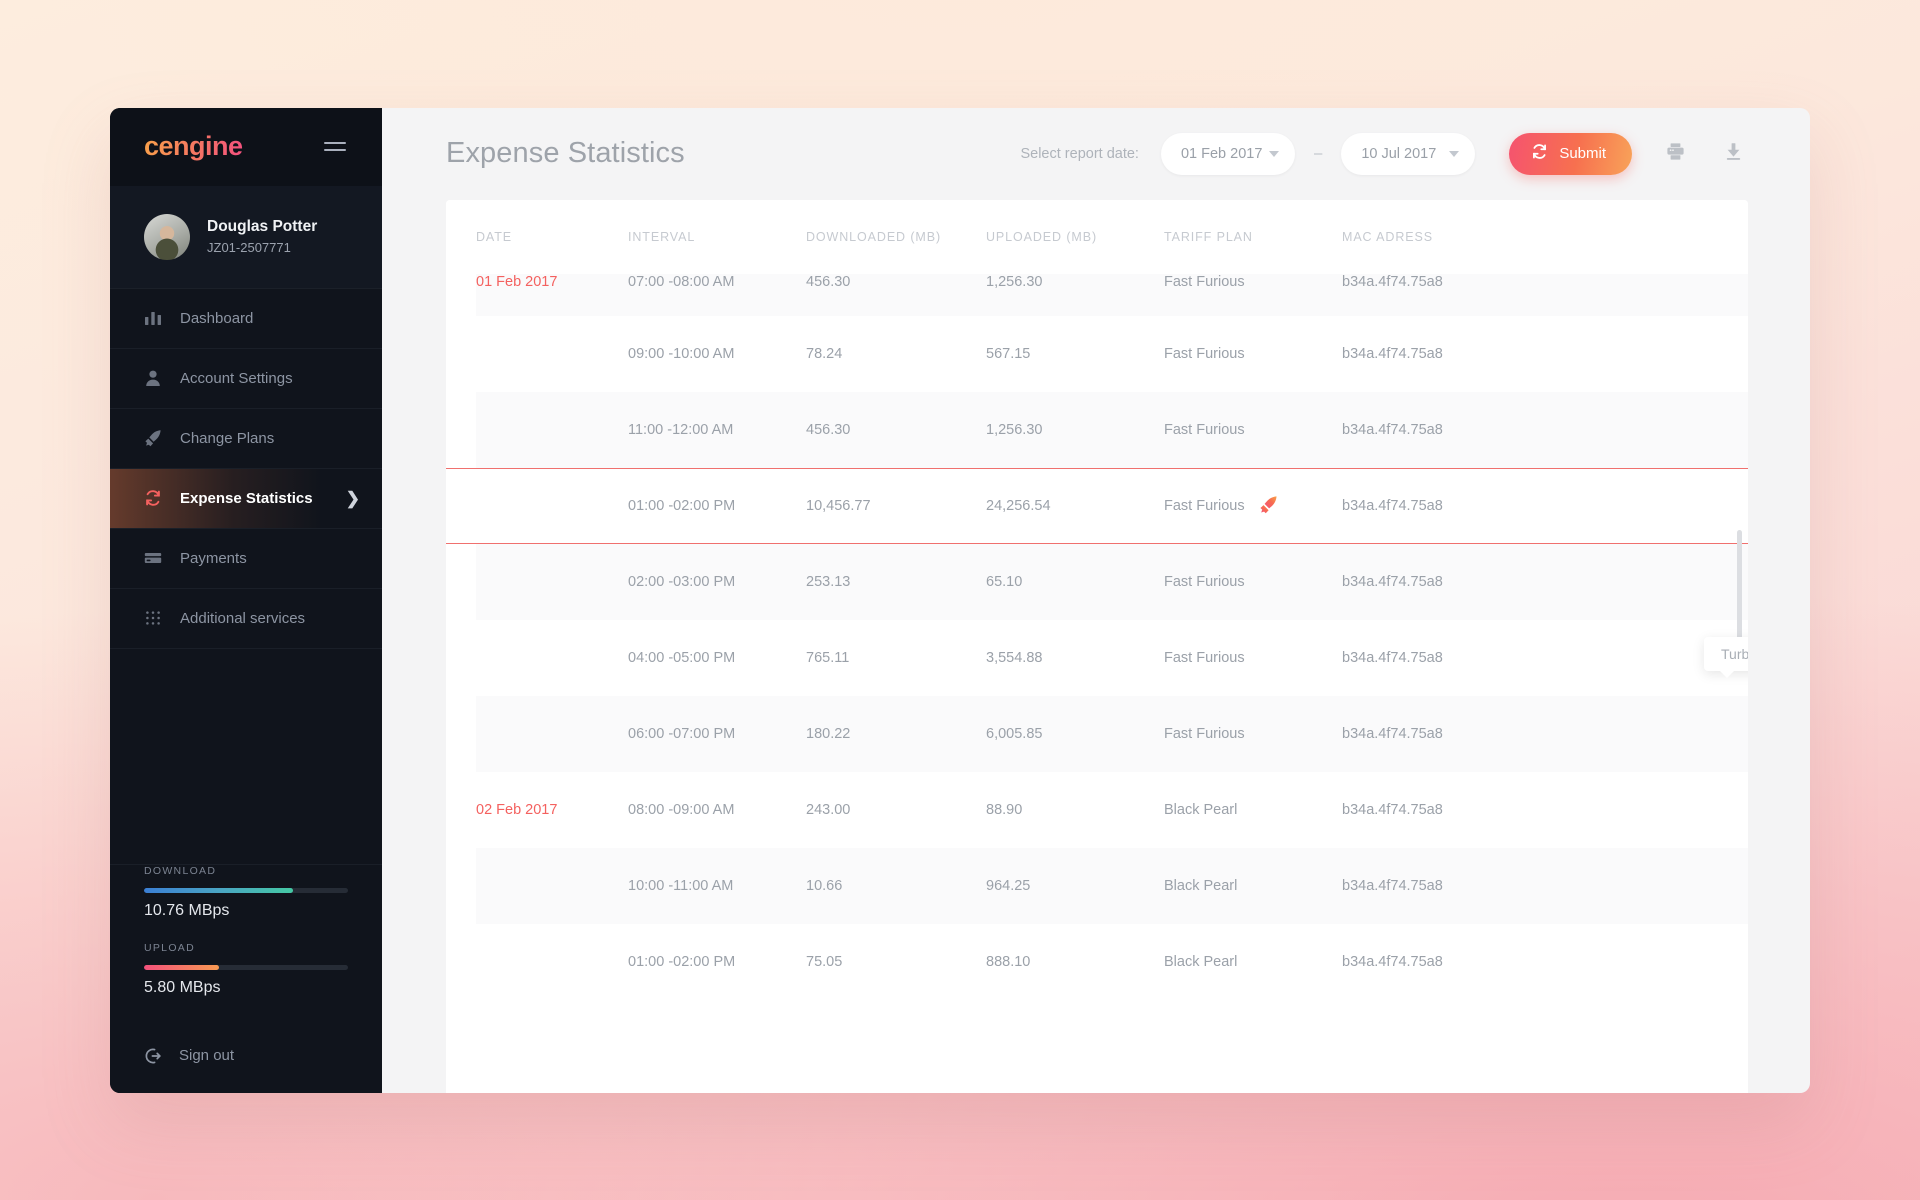 Image resolution: width=1920 pixels, height=1200 pixels. What do you see at coordinates (246, 378) in the screenshot?
I see `sidebar-item-account-settings: Account Settings` at bounding box center [246, 378].